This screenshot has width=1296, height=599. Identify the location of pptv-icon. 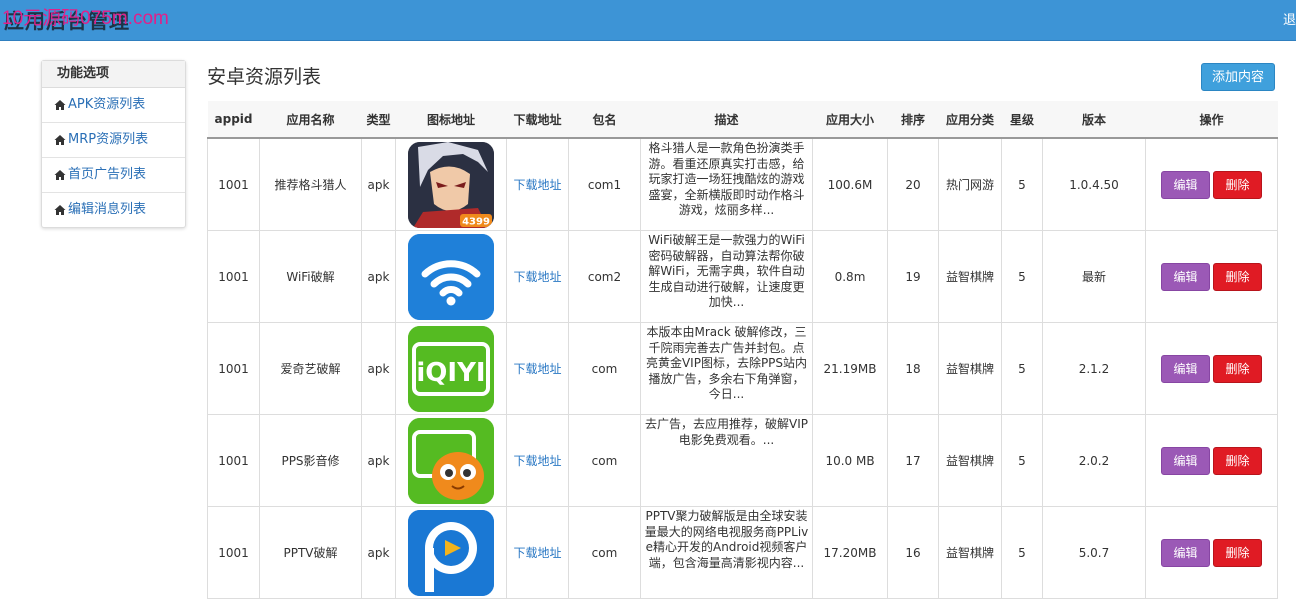
(451, 552).